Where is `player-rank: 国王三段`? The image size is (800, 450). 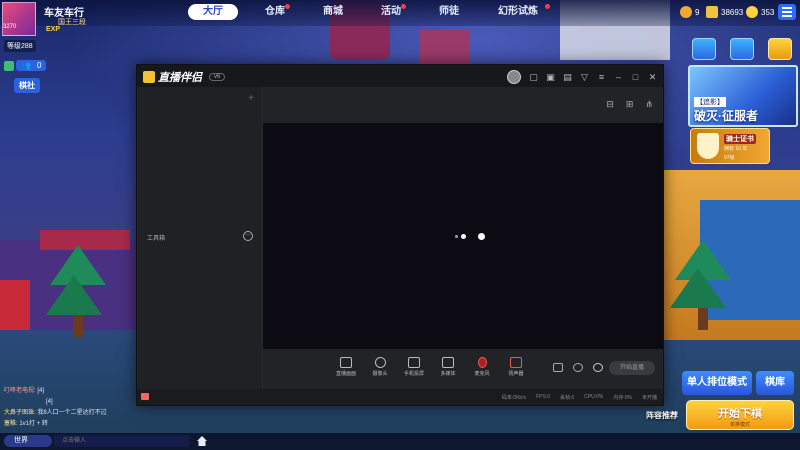 player-rank: 国王三段 is located at coordinates (72, 22).